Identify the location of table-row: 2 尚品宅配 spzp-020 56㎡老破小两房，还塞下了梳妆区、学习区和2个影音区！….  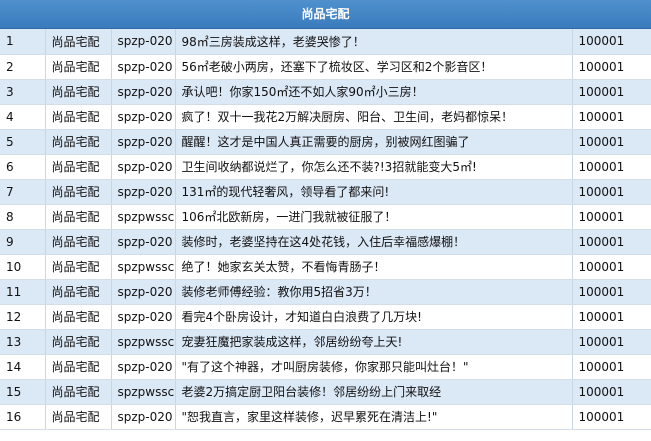
(325, 67).